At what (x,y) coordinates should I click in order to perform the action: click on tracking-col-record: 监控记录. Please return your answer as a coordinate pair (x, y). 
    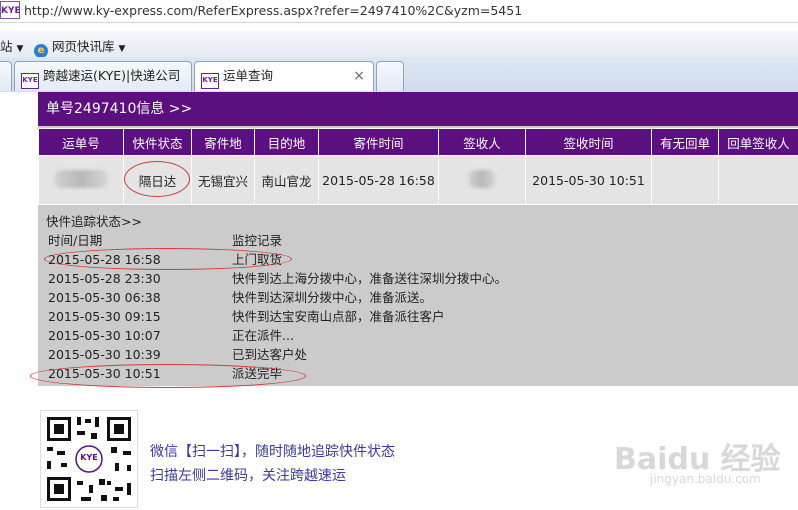
    Looking at the image, I should click on (257, 240).